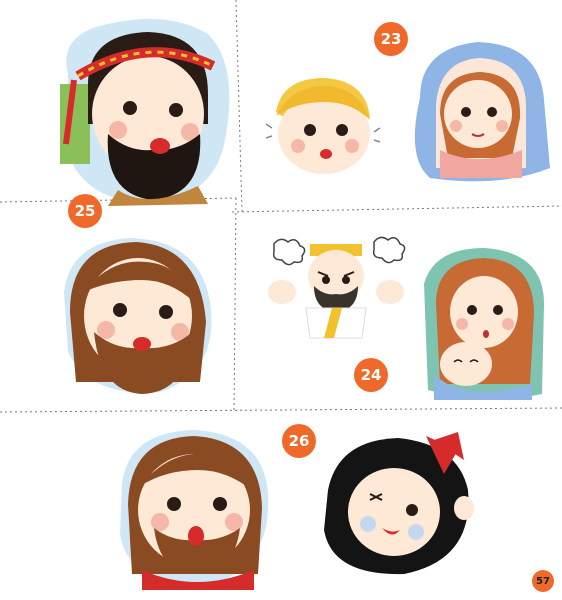 The image size is (562, 600). What do you see at coordinates (371, 375) in the screenshot?
I see `badge-24: 24` at bounding box center [371, 375].